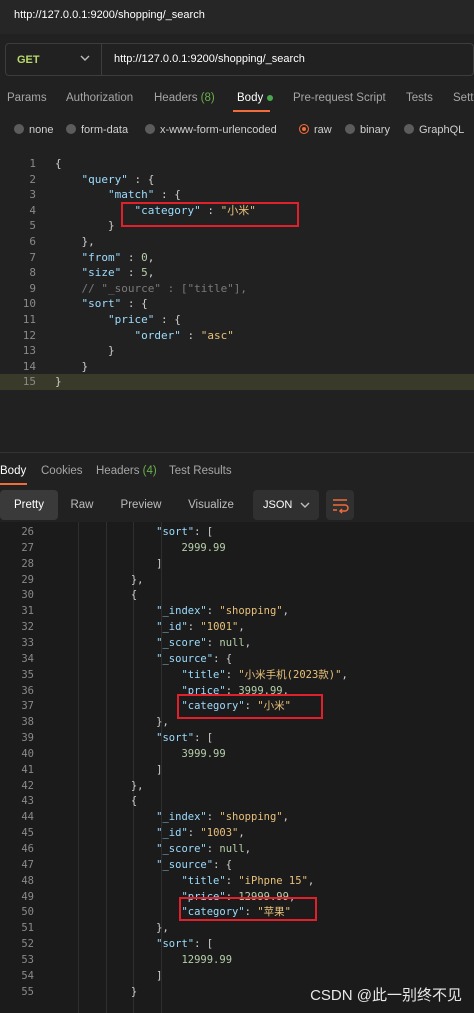  What do you see at coordinates (237, 644) in the screenshot?
I see `response-line: 33 "_score": null,` at bounding box center [237, 644].